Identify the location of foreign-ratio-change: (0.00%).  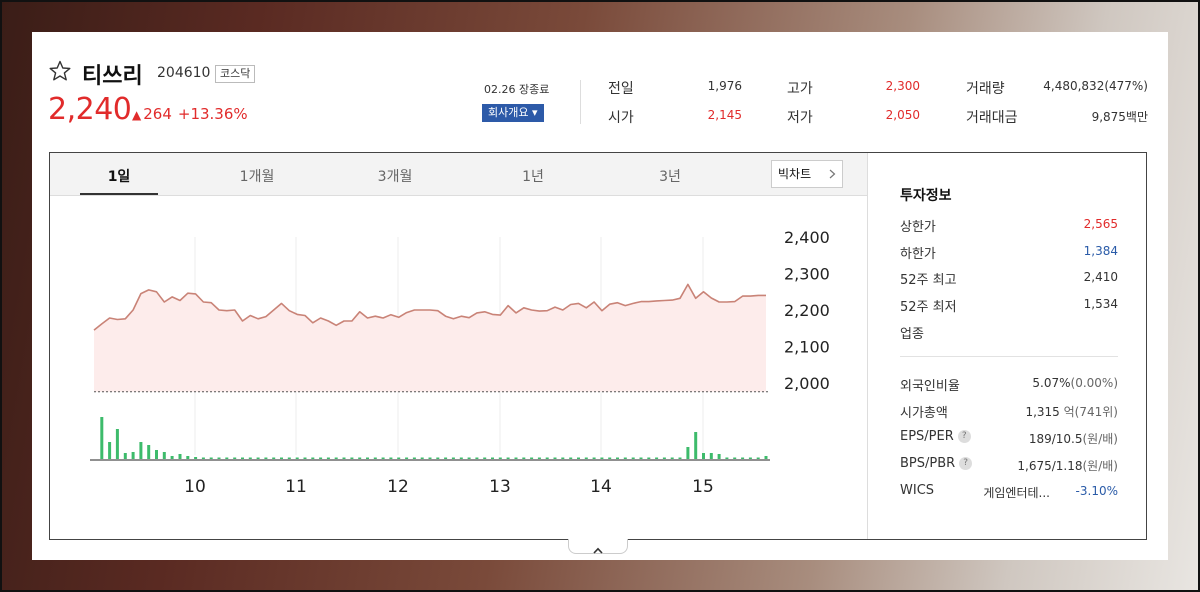
(1094, 383).